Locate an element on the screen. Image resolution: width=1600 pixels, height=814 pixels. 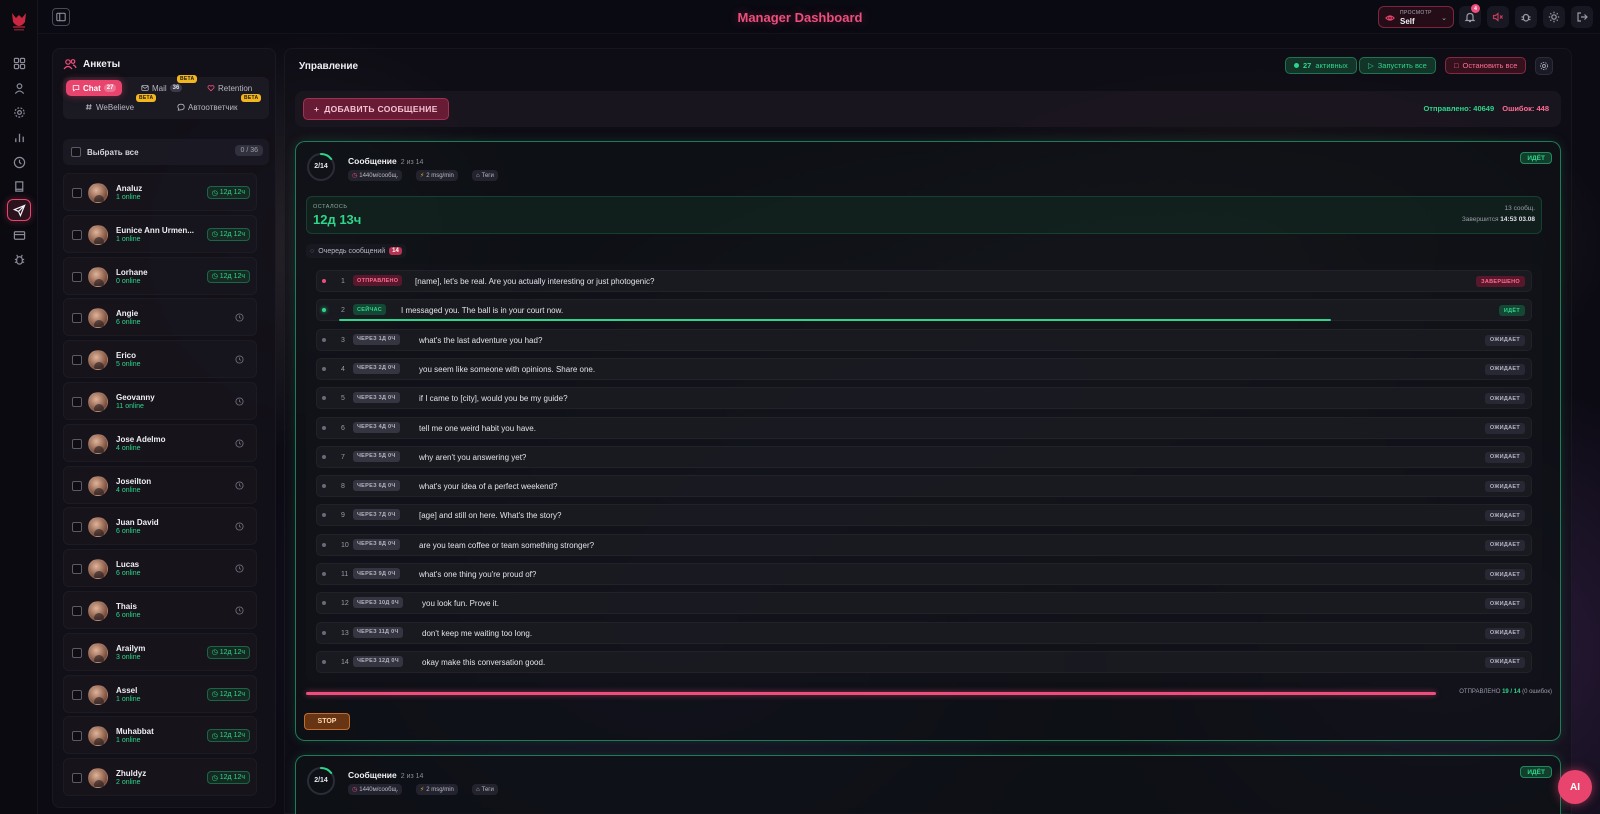
logout-icon is located at coordinates (1582, 17).